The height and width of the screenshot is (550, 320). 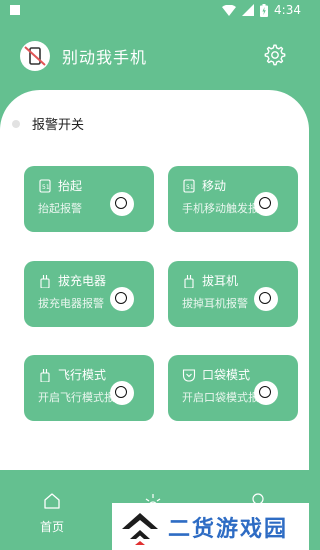 I want to click on mode-card-airplane: 飞行模式 开启飞行模式报警, so click(x=89, y=388).